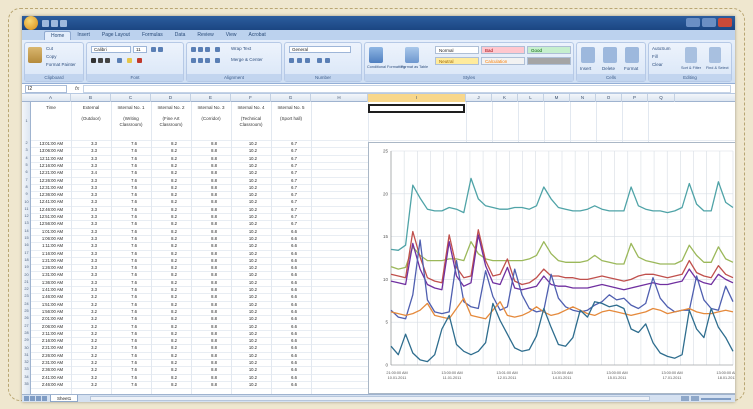  I want to click on column-header-m: M, so click(557, 98).